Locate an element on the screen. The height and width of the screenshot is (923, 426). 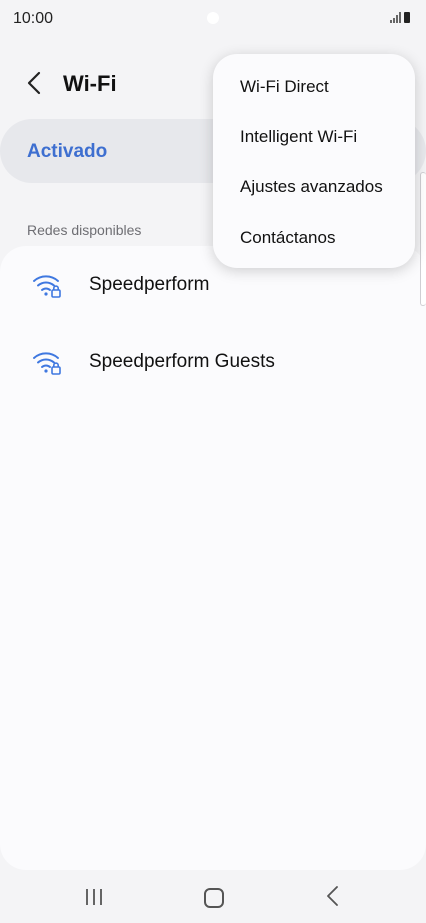
nav-back-icon is located at coordinates (333, 896).